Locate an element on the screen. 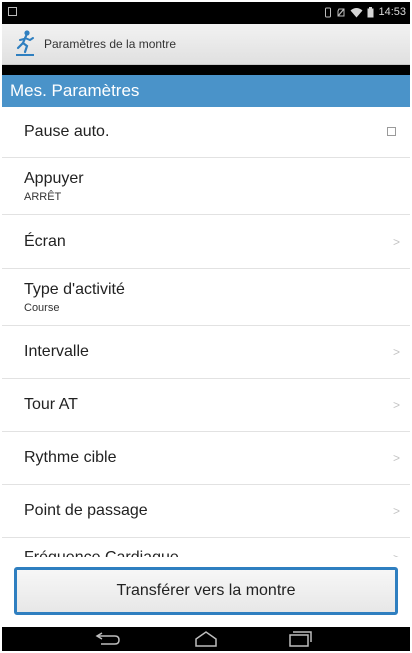 The image size is (412, 653). recent-apps-icon is located at coordinates (299, 639).